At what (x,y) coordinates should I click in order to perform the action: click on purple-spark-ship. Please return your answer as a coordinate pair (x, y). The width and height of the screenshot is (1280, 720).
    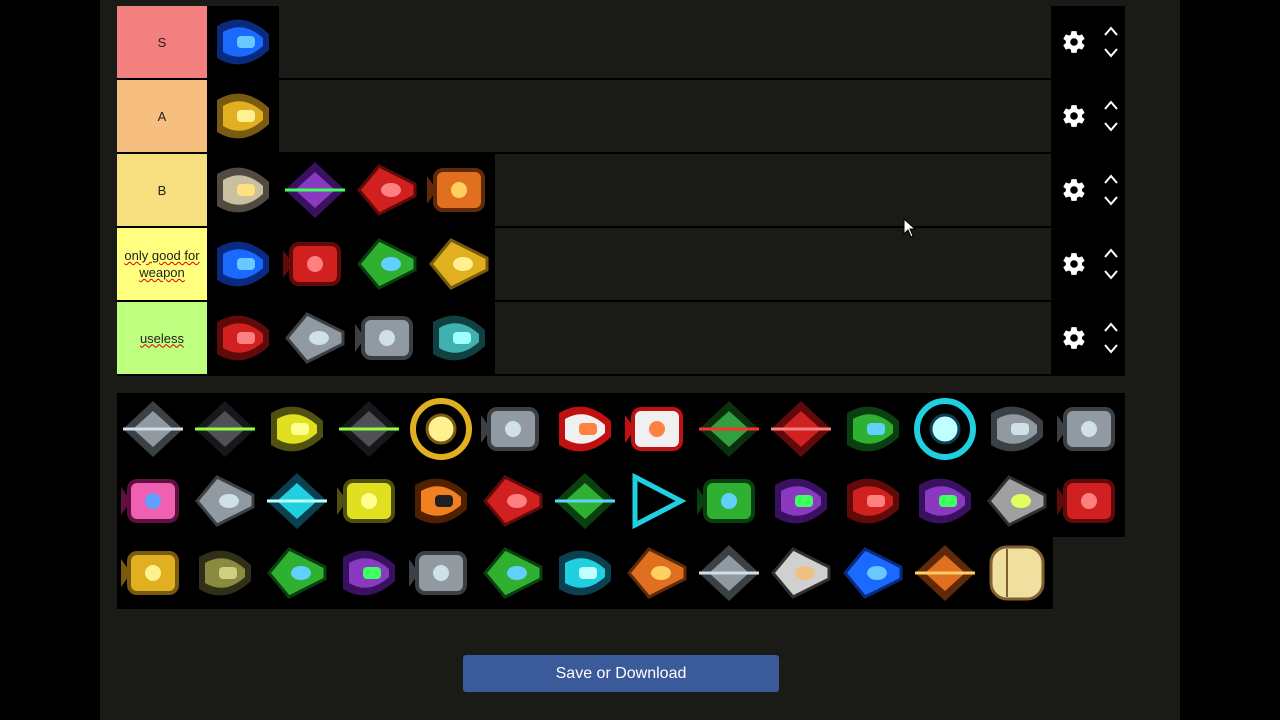
    Looking at the image, I should click on (369, 573).